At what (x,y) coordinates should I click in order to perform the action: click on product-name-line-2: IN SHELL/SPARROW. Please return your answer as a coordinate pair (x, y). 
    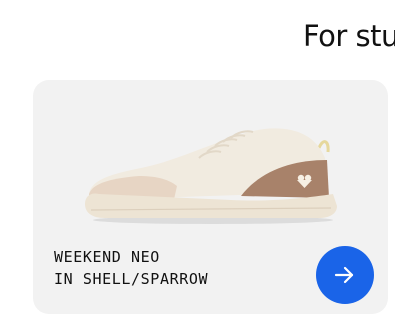
    Looking at the image, I should click on (131, 279).